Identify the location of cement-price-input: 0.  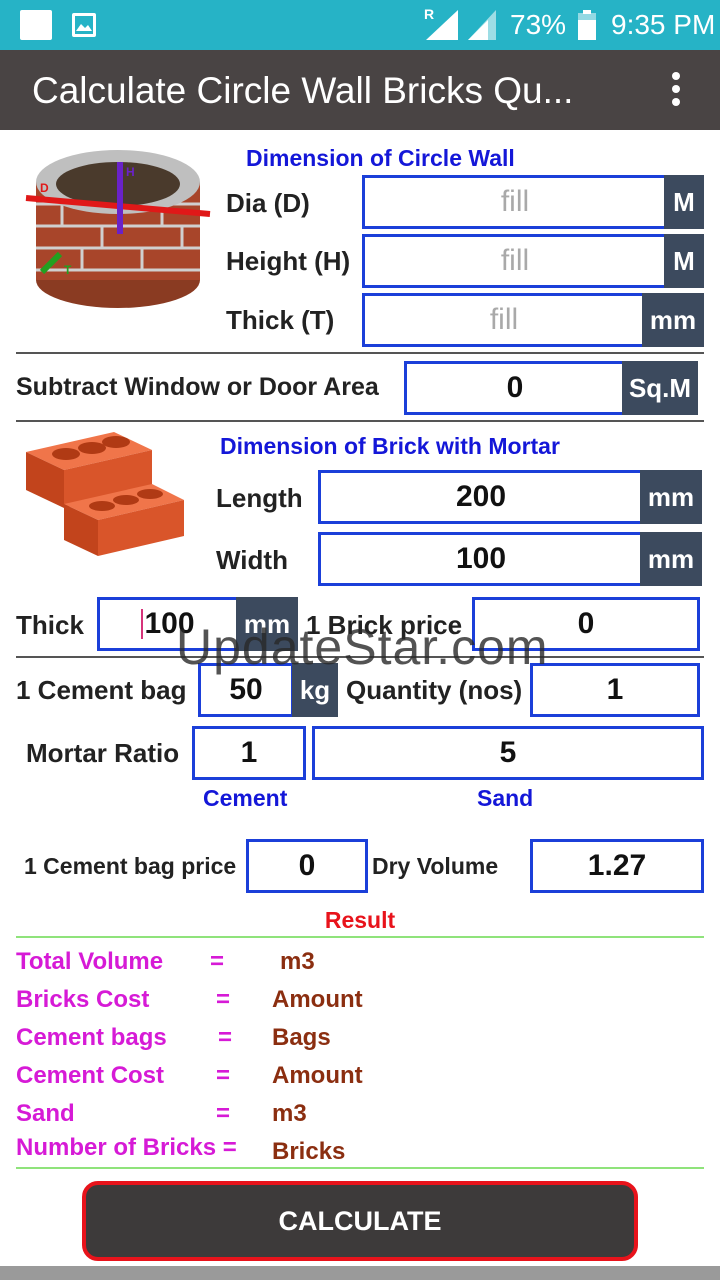
(307, 866).